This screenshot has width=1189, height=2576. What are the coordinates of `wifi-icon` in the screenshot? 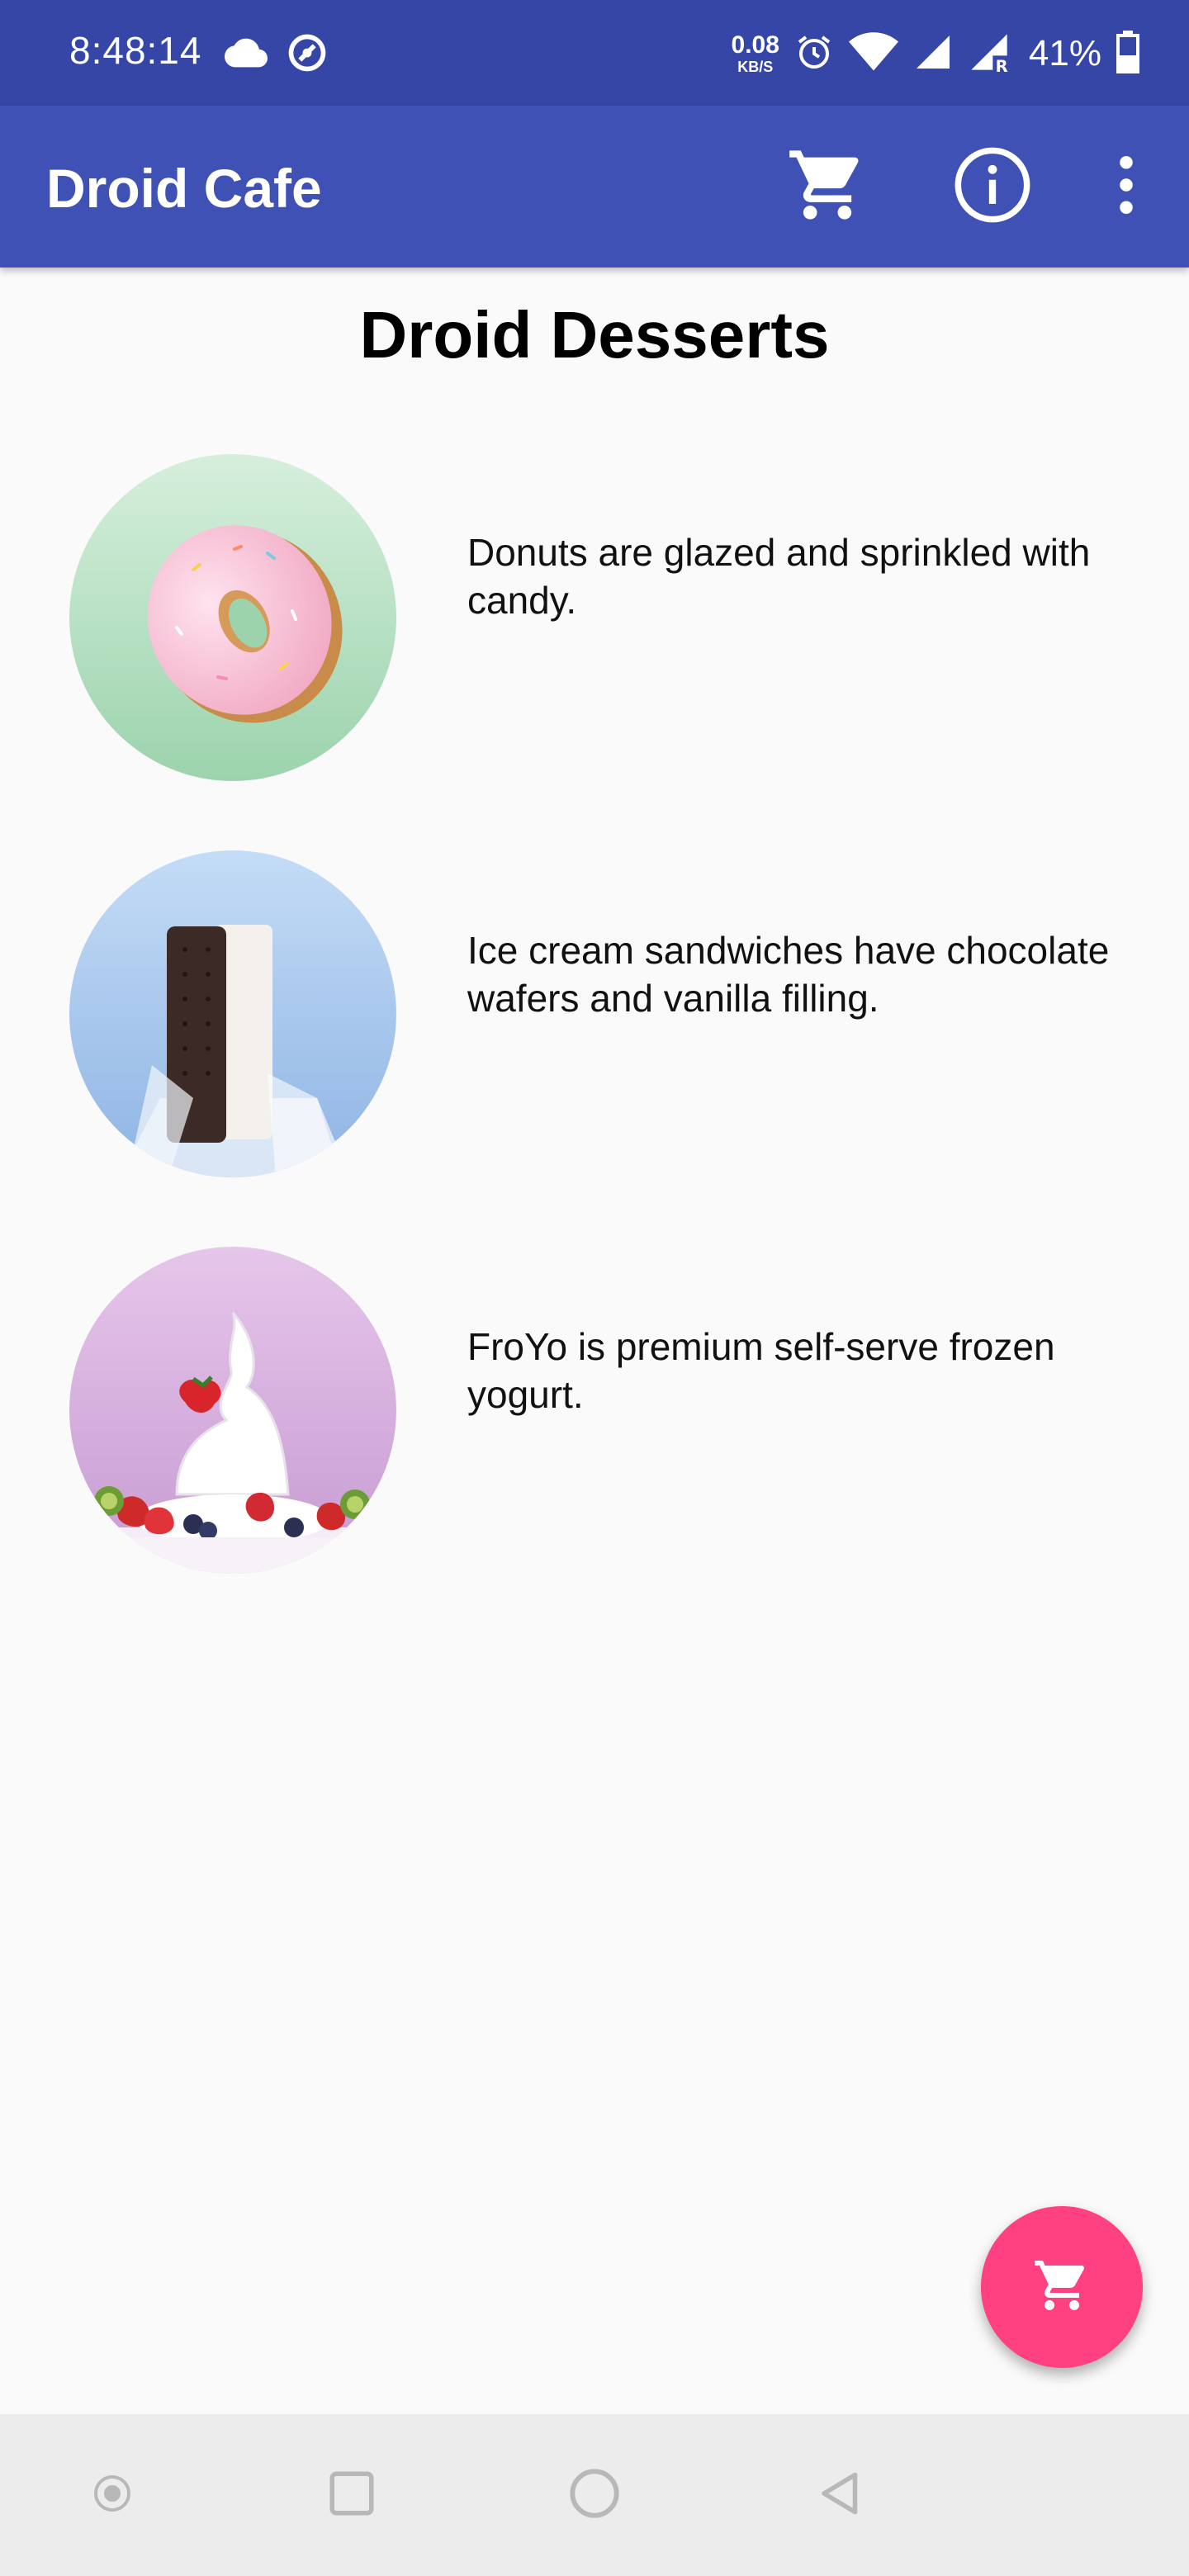 It's located at (873, 54).